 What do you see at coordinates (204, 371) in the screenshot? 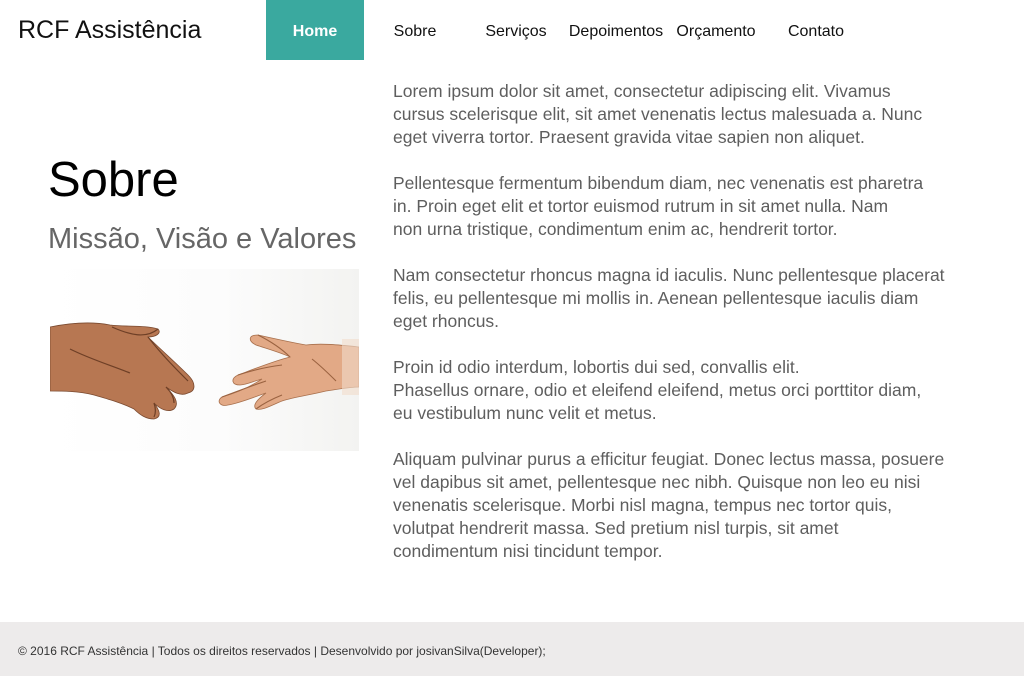
I see `handshake-icon` at bounding box center [204, 371].